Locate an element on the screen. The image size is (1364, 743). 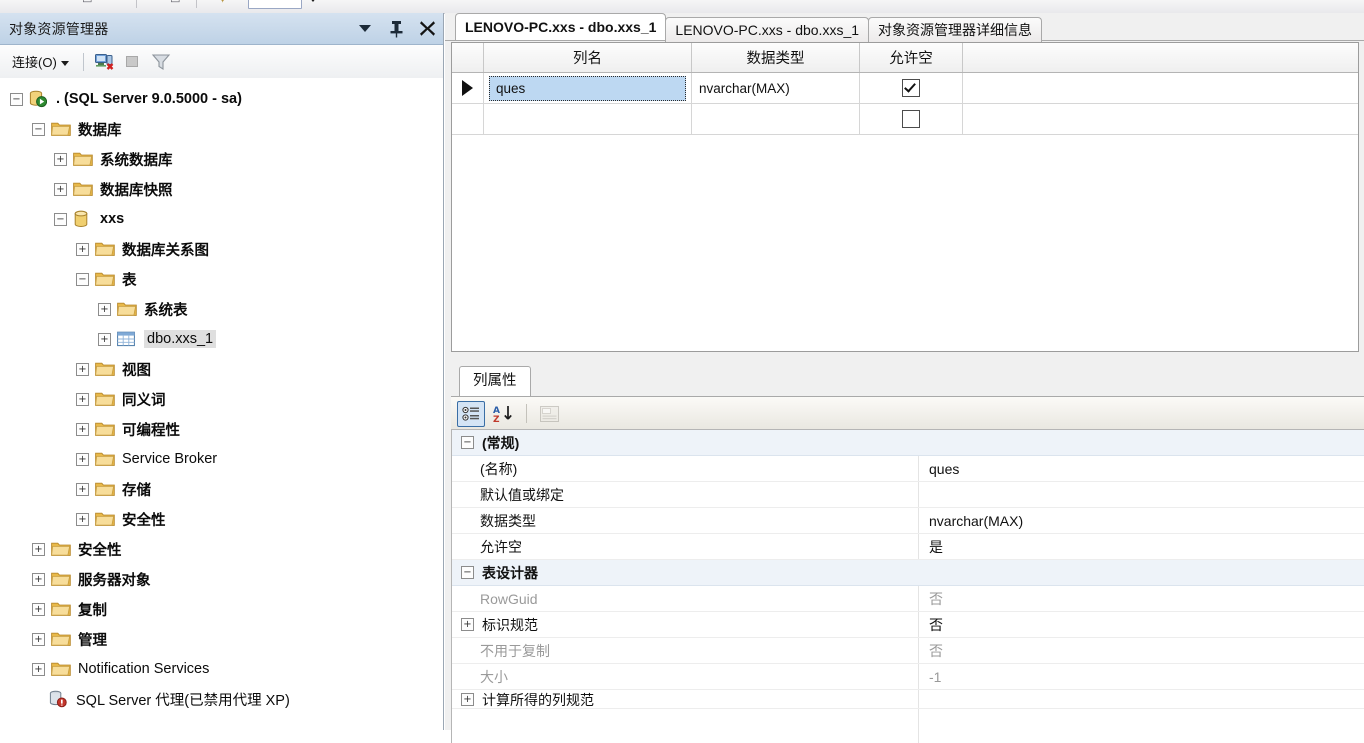
document-tab: 对象资源管理器详细信息 is located at coordinates (955, 29).